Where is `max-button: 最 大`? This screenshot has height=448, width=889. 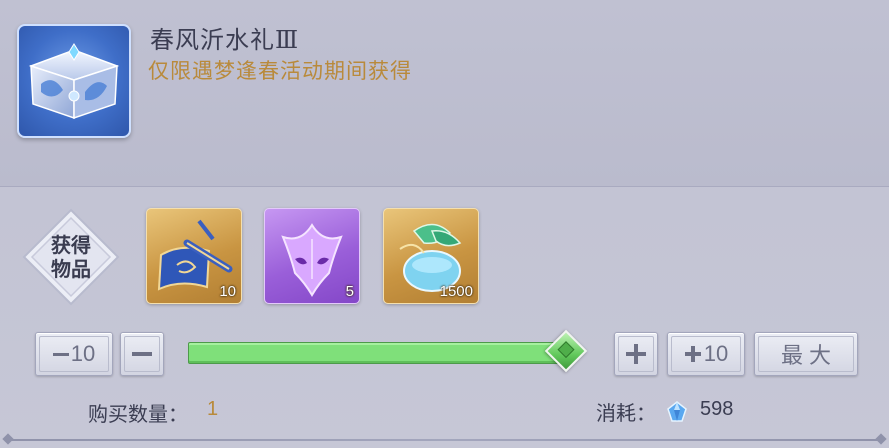
max-button: 最 大 is located at coordinates (806, 354).